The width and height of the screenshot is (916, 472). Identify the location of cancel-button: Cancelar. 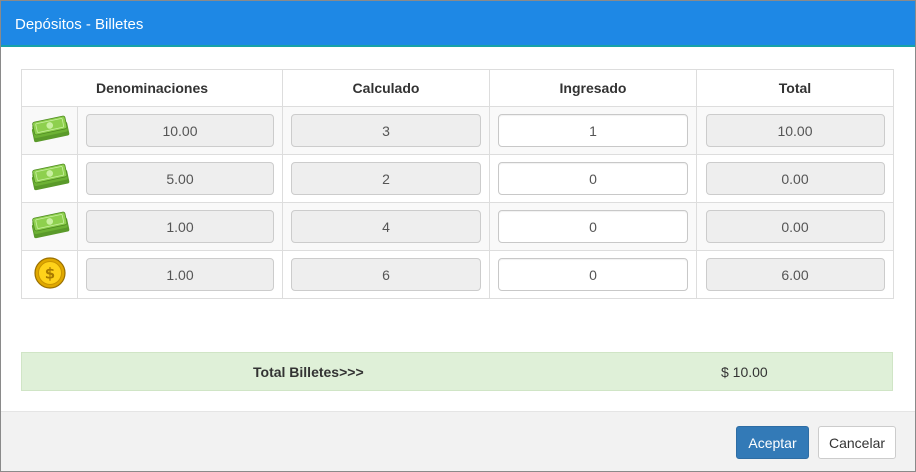
(857, 442).